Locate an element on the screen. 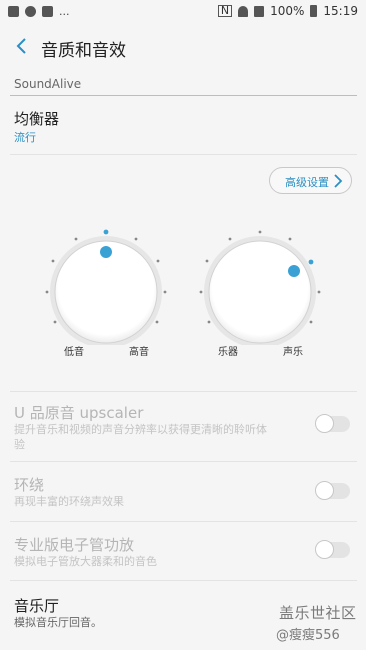 Image resolution: width=366 pixels, height=650 pixels. advanced-settings-button: 高级设置 is located at coordinates (310, 180).